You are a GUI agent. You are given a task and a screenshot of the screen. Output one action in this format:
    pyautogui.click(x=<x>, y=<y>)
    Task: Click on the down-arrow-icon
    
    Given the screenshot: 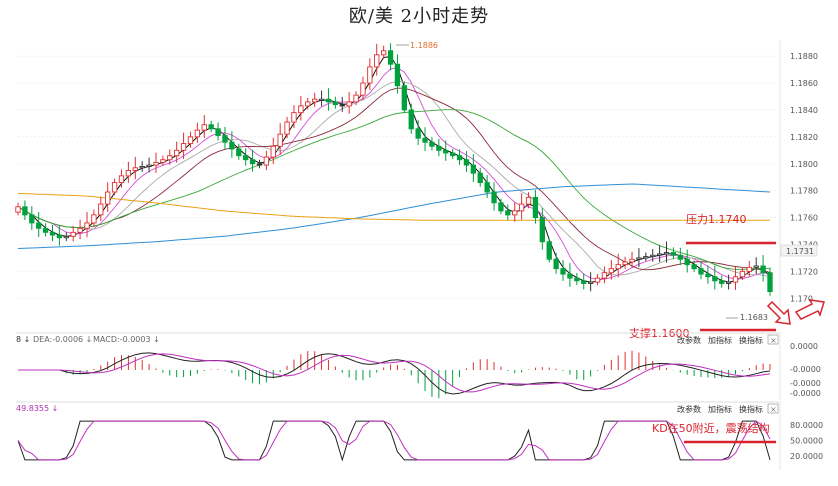 What is the action you would take?
    pyautogui.click(x=778, y=312)
    